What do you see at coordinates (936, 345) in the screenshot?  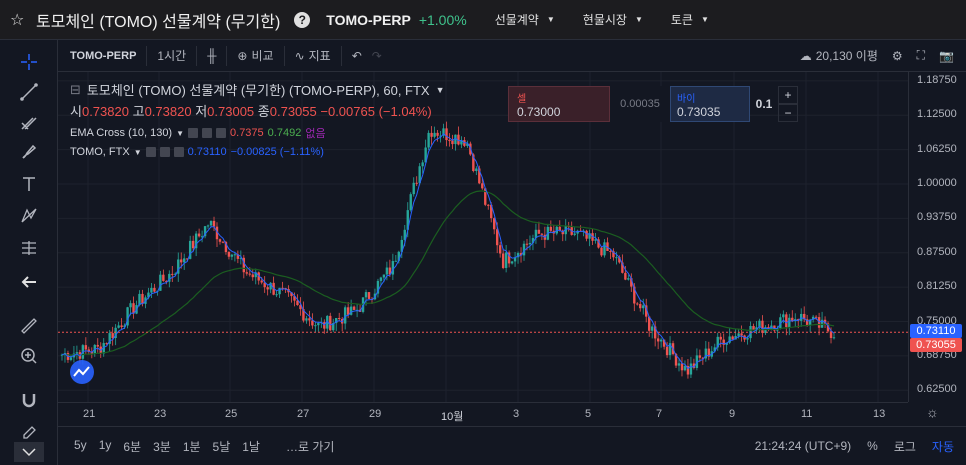 I see `price-tag-red: 0.73055` at bounding box center [936, 345].